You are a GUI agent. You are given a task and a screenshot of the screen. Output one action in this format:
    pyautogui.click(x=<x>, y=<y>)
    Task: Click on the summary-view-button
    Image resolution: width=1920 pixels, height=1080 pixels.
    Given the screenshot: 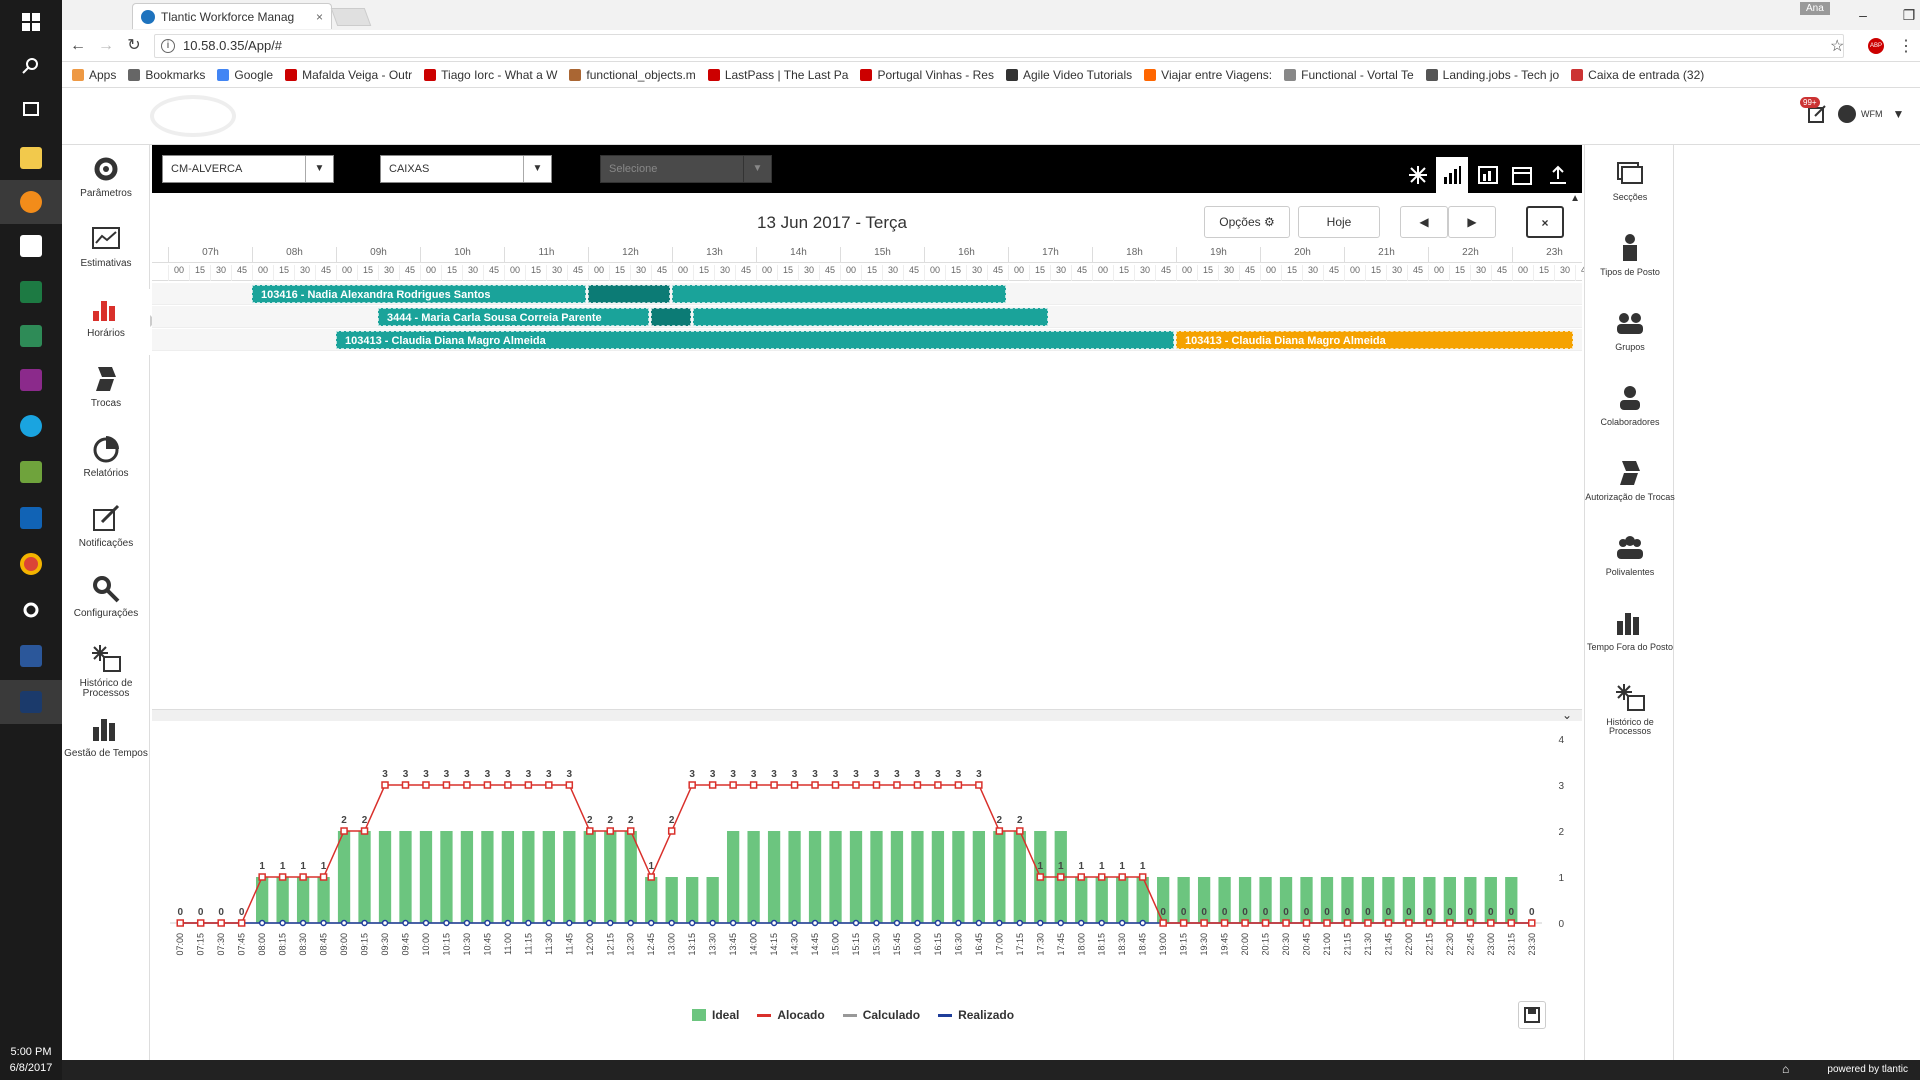 What is the action you would take?
    pyautogui.click(x=1488, y=175)
    